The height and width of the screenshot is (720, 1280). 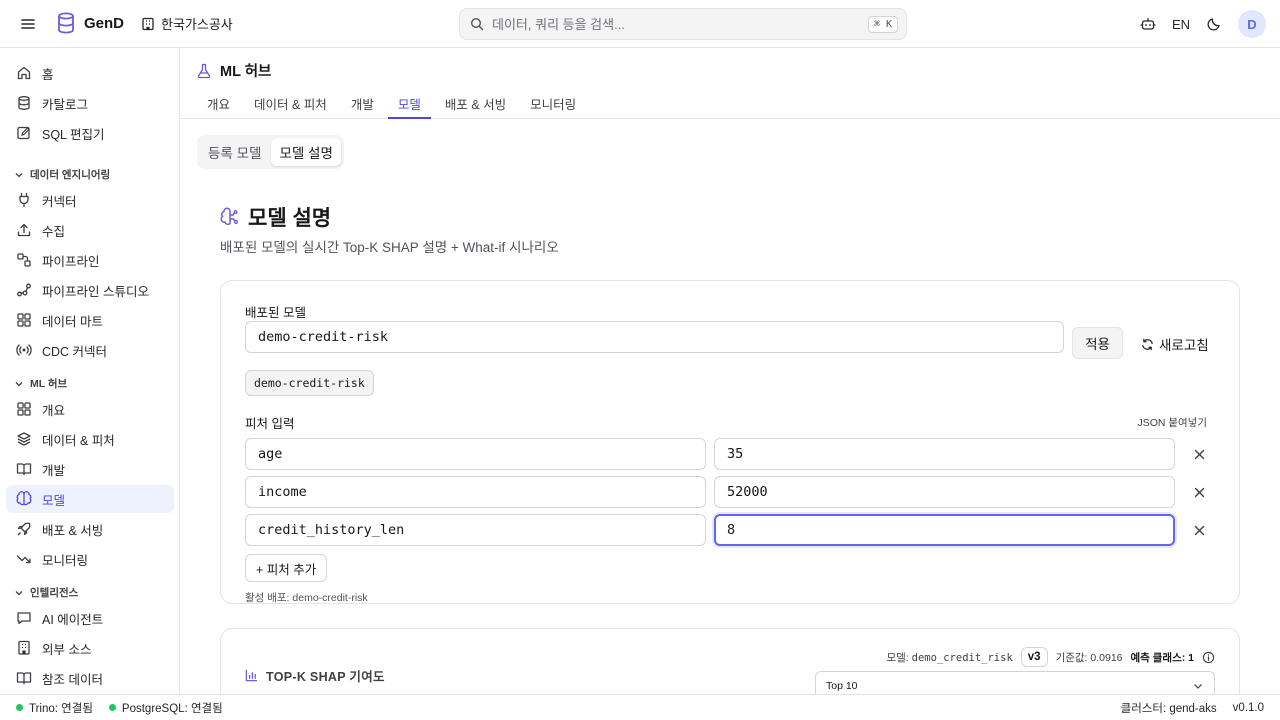 What do you see at coordinates (1172, 422) in the screenshot?
I see `json-paste-button: JSON 붙여넣기` at bounding box center [1172, 422].